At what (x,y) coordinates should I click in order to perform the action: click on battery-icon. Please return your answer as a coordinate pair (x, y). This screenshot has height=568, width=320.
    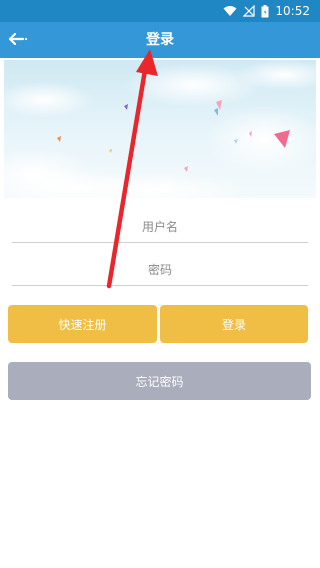
    Looking at the image, I should click on (265, 11).